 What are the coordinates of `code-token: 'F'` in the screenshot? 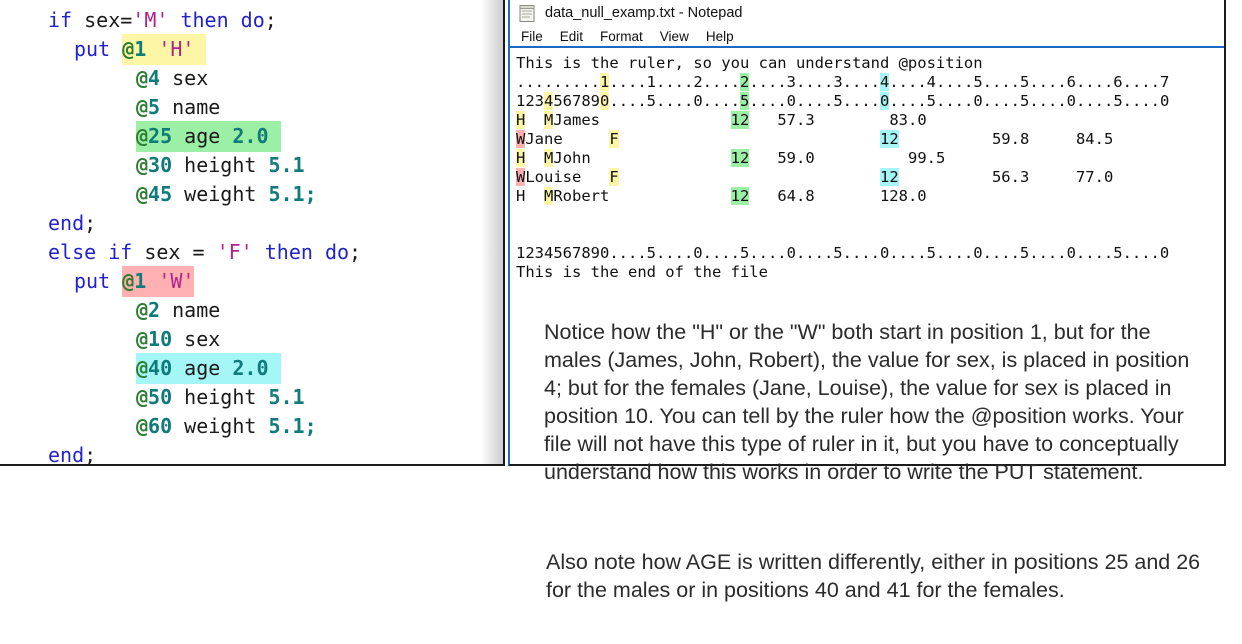 It's located at (234, 252).